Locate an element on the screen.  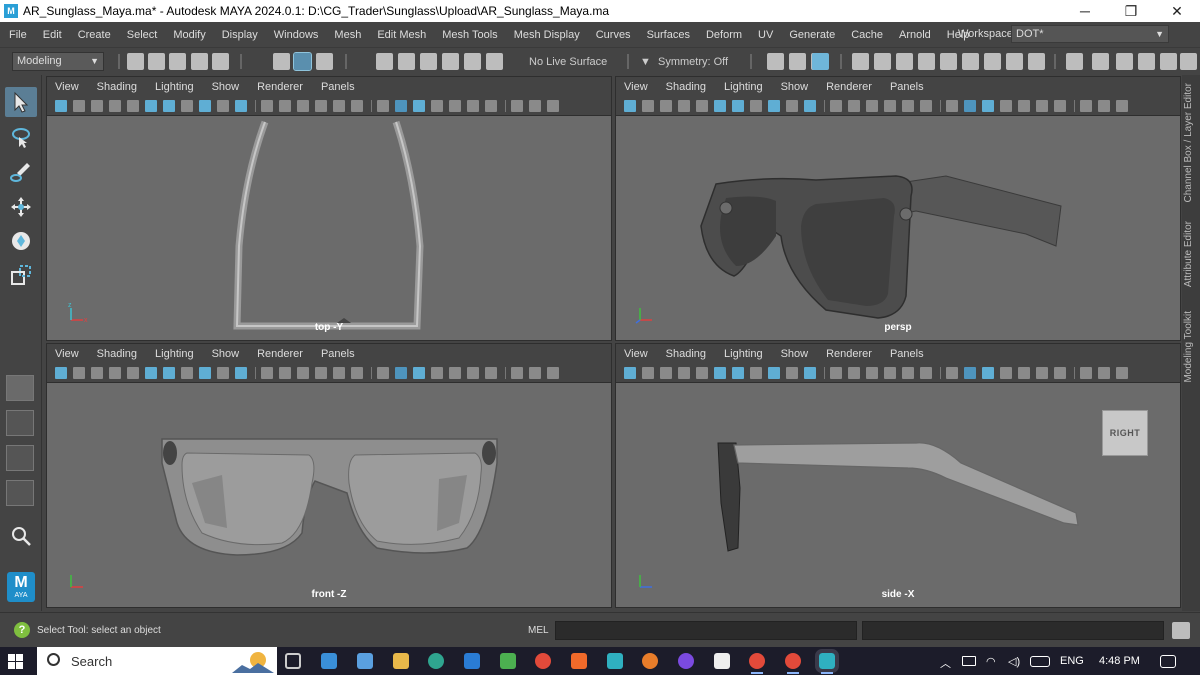
channel-box-icon is located at coordinates (1146, 61).